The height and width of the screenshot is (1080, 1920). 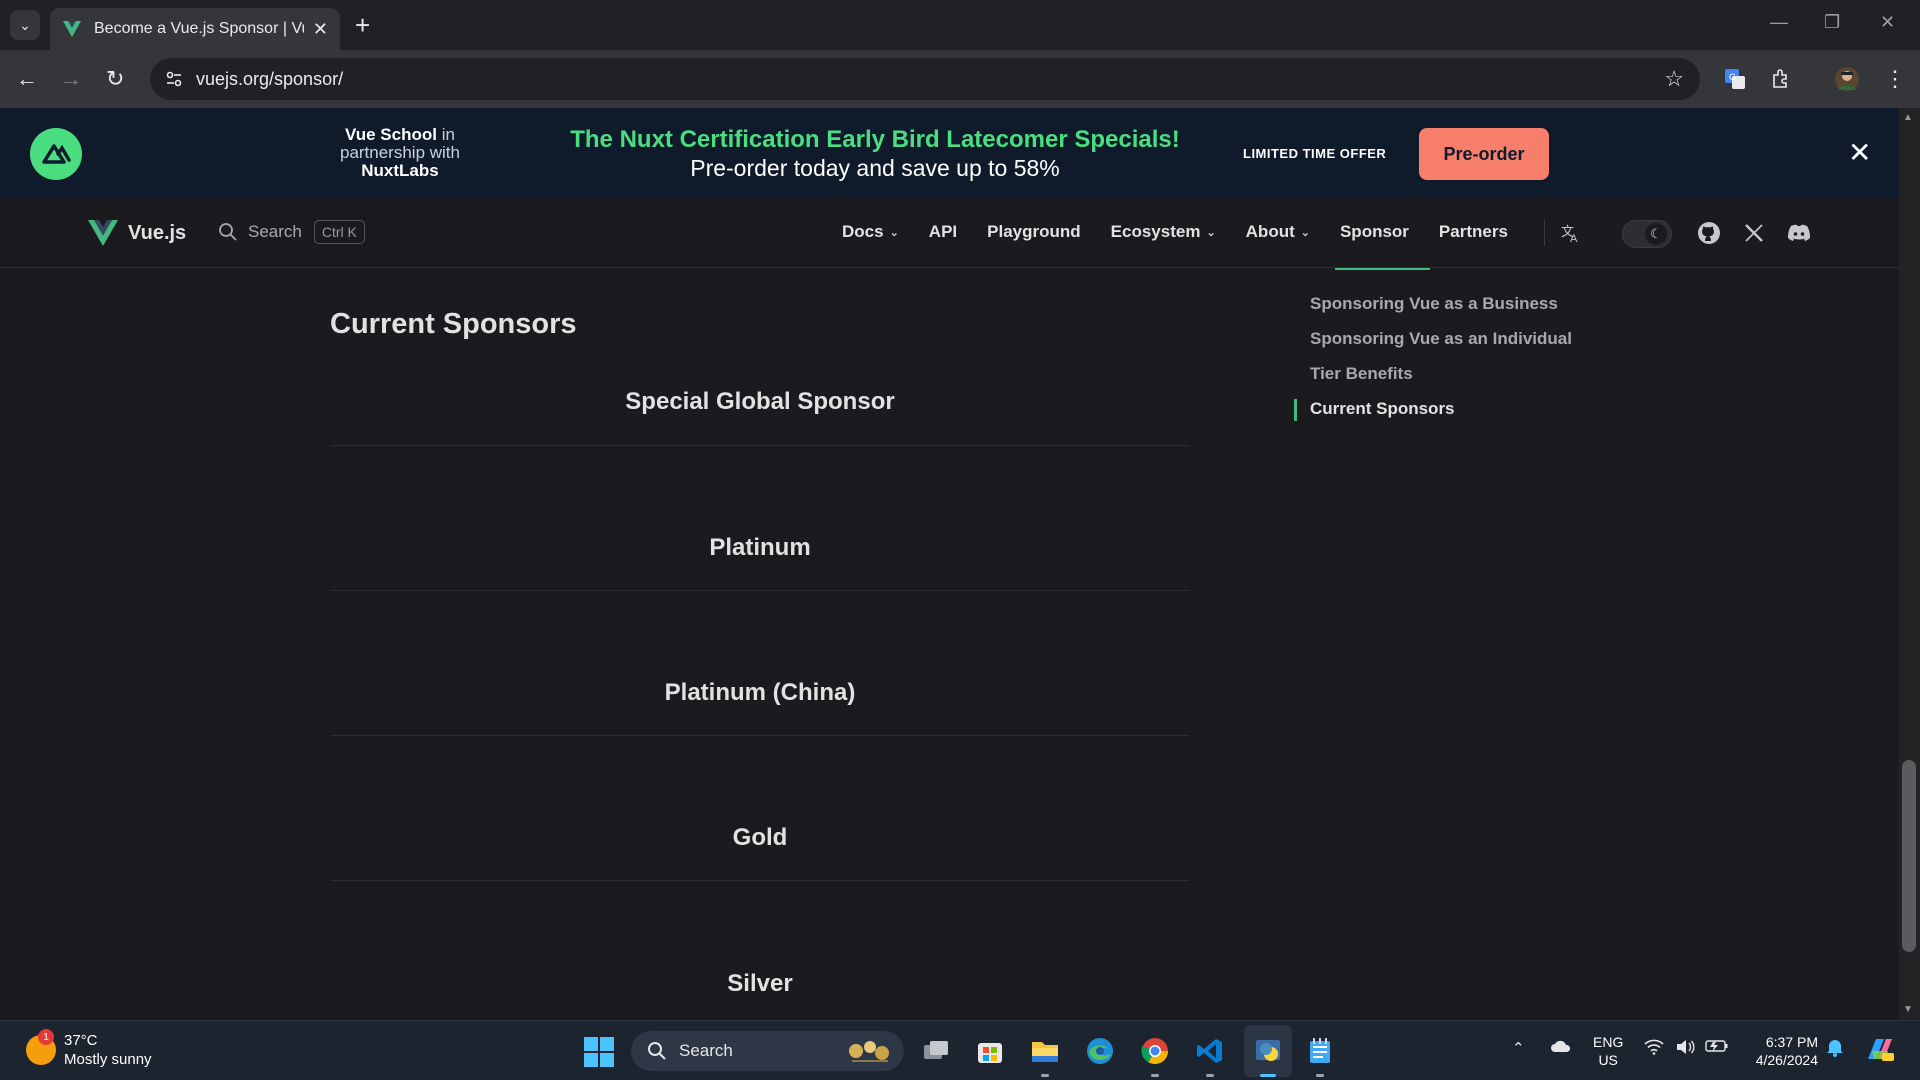 What do you see at coordinates (1561, 1048) in the screenshot?
I see `onedrive-cloud-icon` at bounding box center [1561, 1048].